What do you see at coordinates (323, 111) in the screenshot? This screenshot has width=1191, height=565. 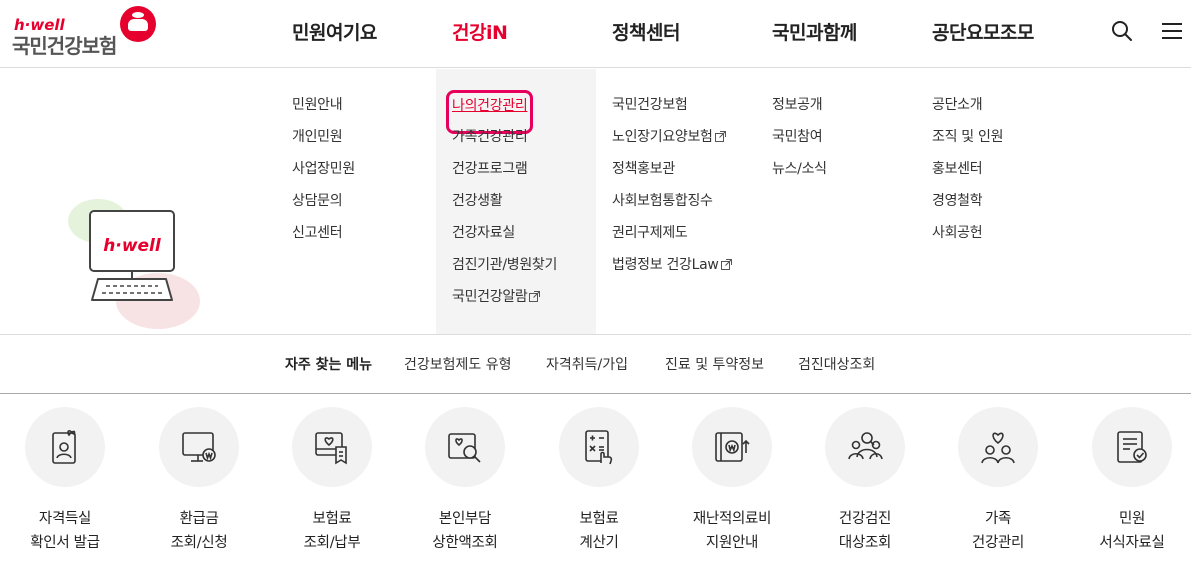 I see `menu-link: 민원안내` at bounding box center [323, 111].